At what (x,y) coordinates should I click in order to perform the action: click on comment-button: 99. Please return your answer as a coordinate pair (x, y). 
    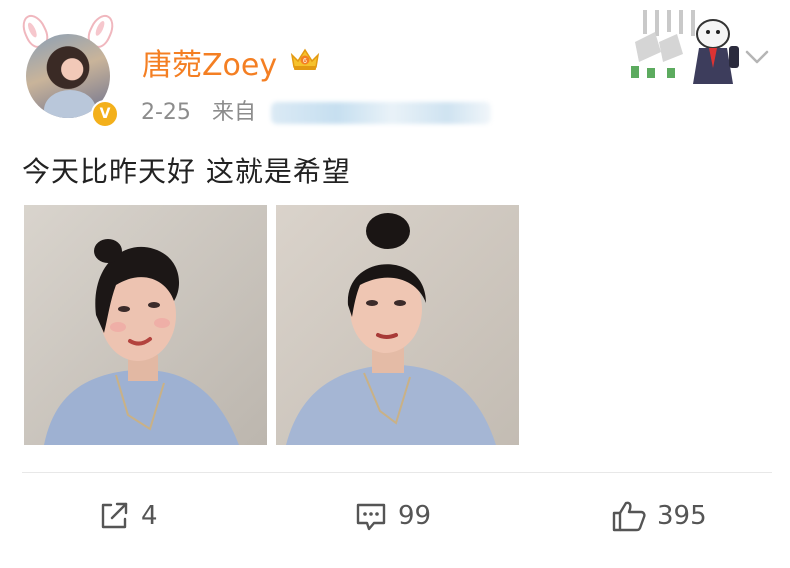
    Looking at the image, I should click on (392, 516).